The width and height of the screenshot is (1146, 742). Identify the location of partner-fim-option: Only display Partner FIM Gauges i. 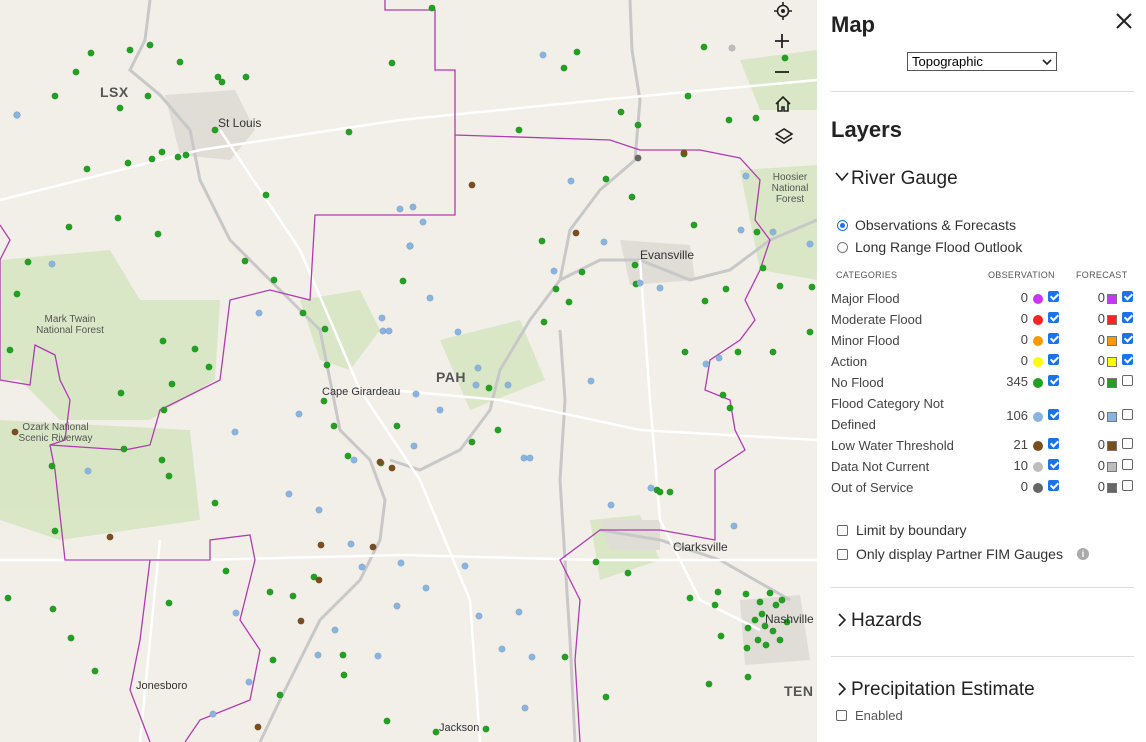
(963, 554).